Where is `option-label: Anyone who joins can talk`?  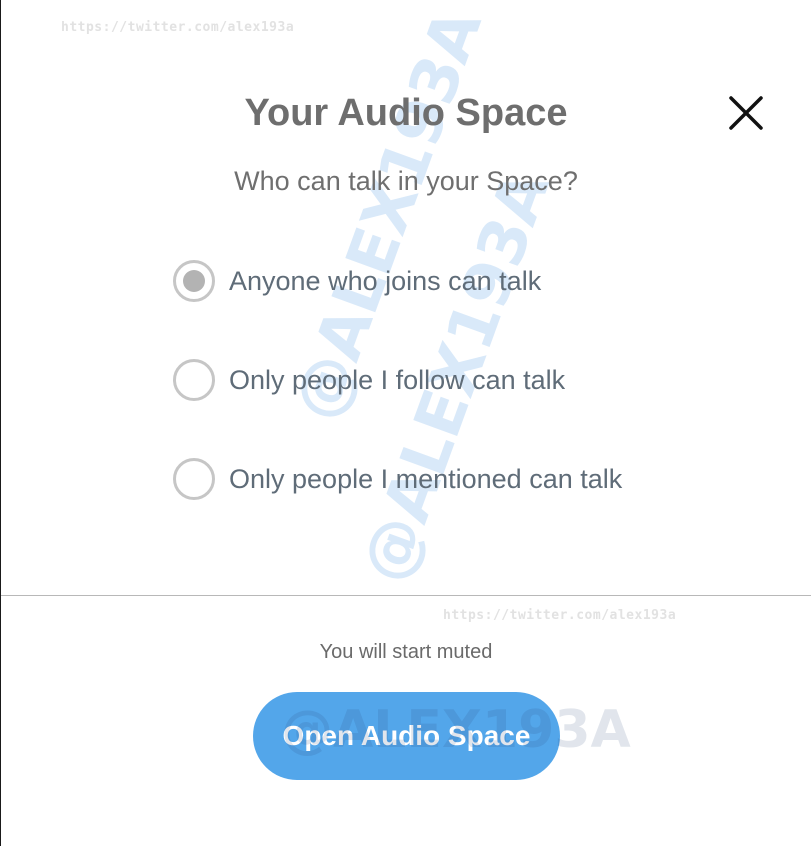
option-label: Anyone who joins can talk is located at coordinates (385, 280).